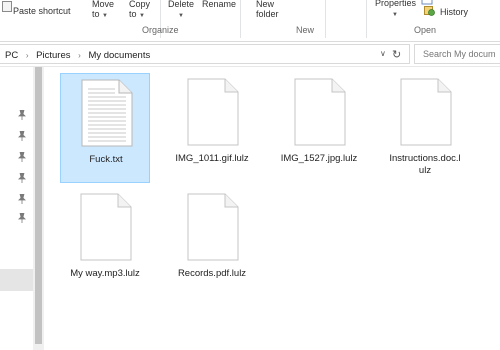  What do you see at coordinates (106, 159) in the screenshot?
I see `file-name: Fuck.txt` at bounding box center [106, 159].